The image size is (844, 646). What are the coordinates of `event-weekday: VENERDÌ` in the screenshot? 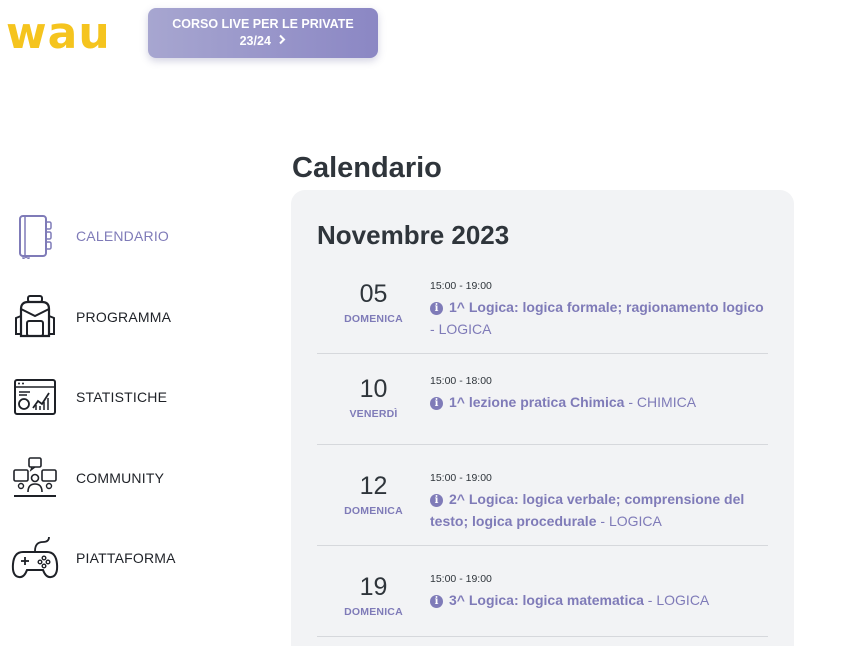 It's located at (373, 414).